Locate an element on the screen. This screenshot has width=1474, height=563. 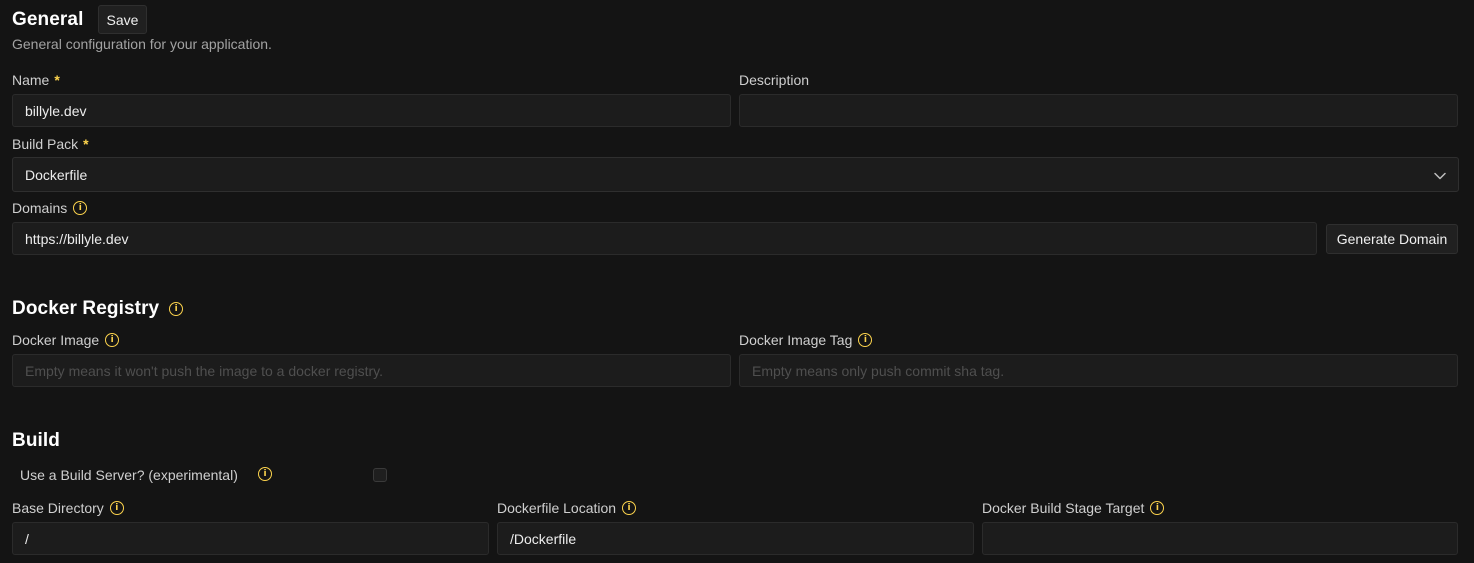
generate-domain-button: Generate Domain is located at coordinates (1392, 239).